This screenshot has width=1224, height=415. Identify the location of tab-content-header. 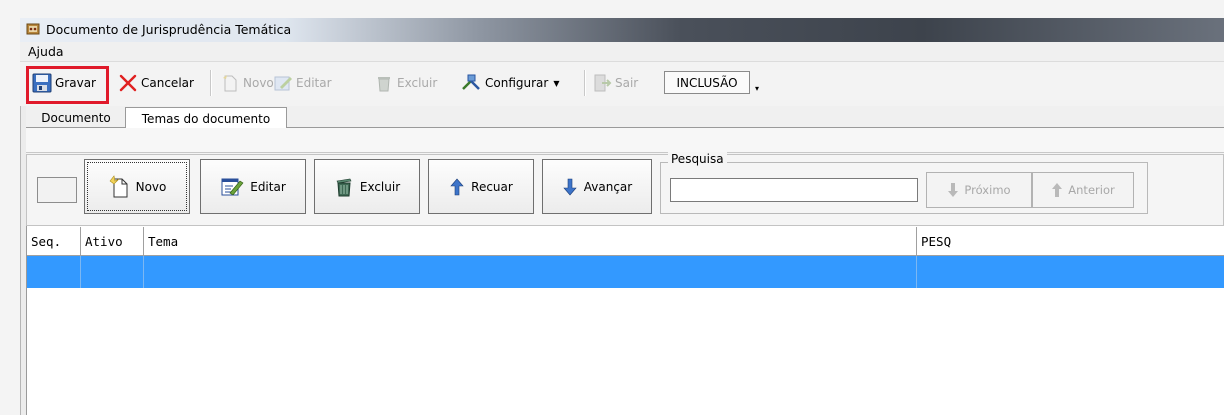
(622, 140).